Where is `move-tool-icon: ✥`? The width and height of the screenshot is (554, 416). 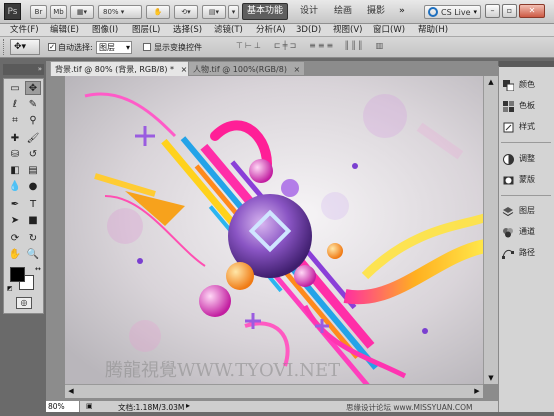
move-tool-icon: ✥ is located at coordinates (33, 88).